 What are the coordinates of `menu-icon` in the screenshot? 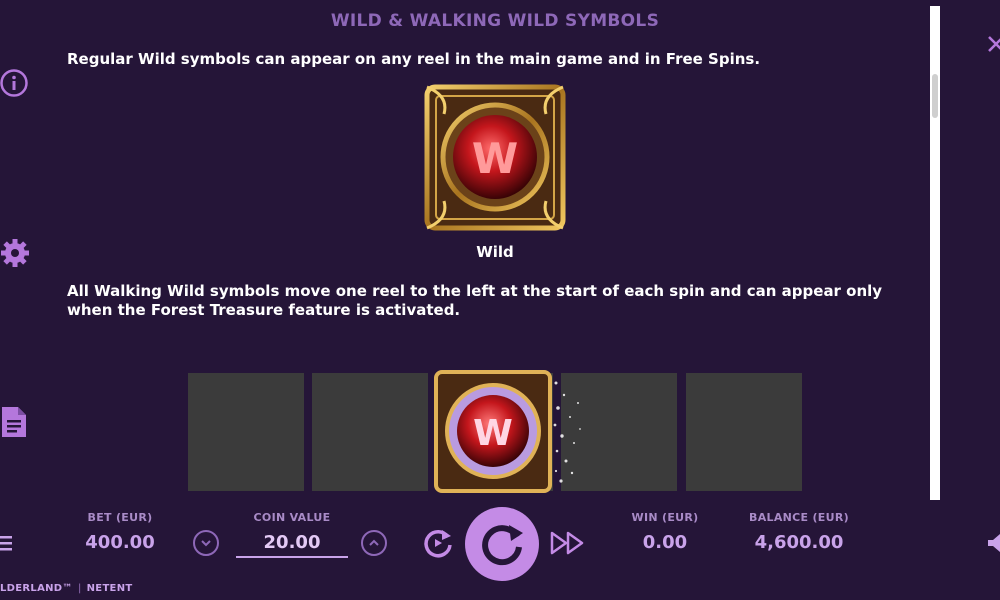 It's located at (6, 543).